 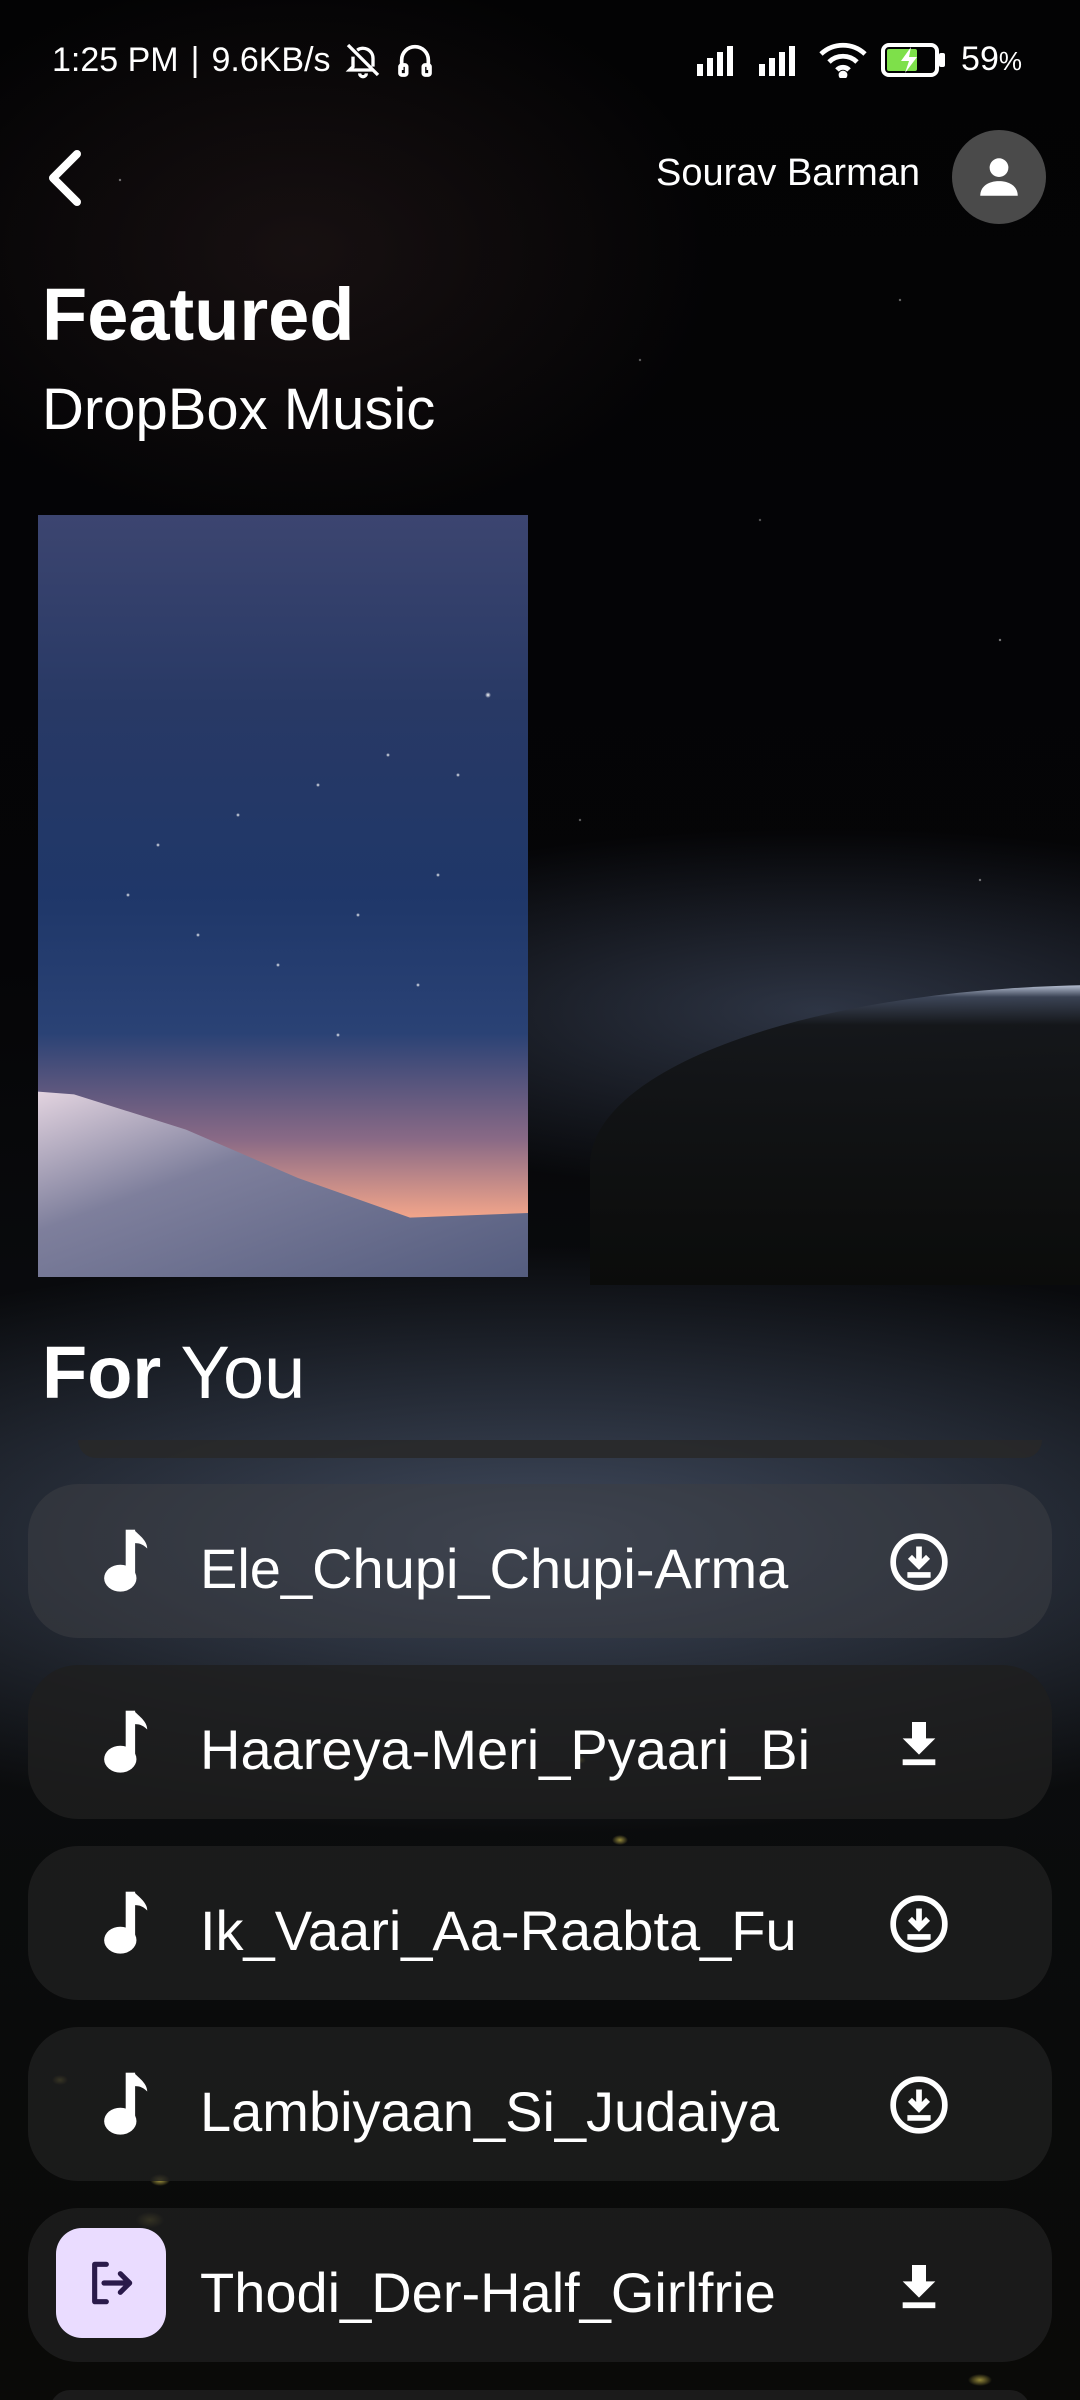 I want to click on featured-card, so click(x=283, y=896).